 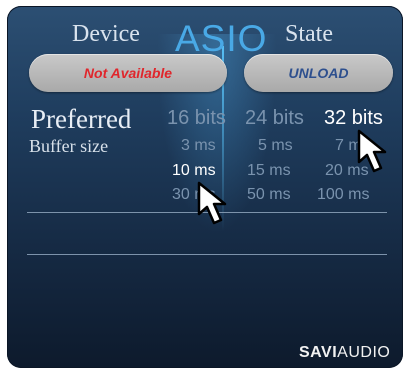 I want to click on bit-depth-32-option: 32 bits, so click(x=353, y=118).